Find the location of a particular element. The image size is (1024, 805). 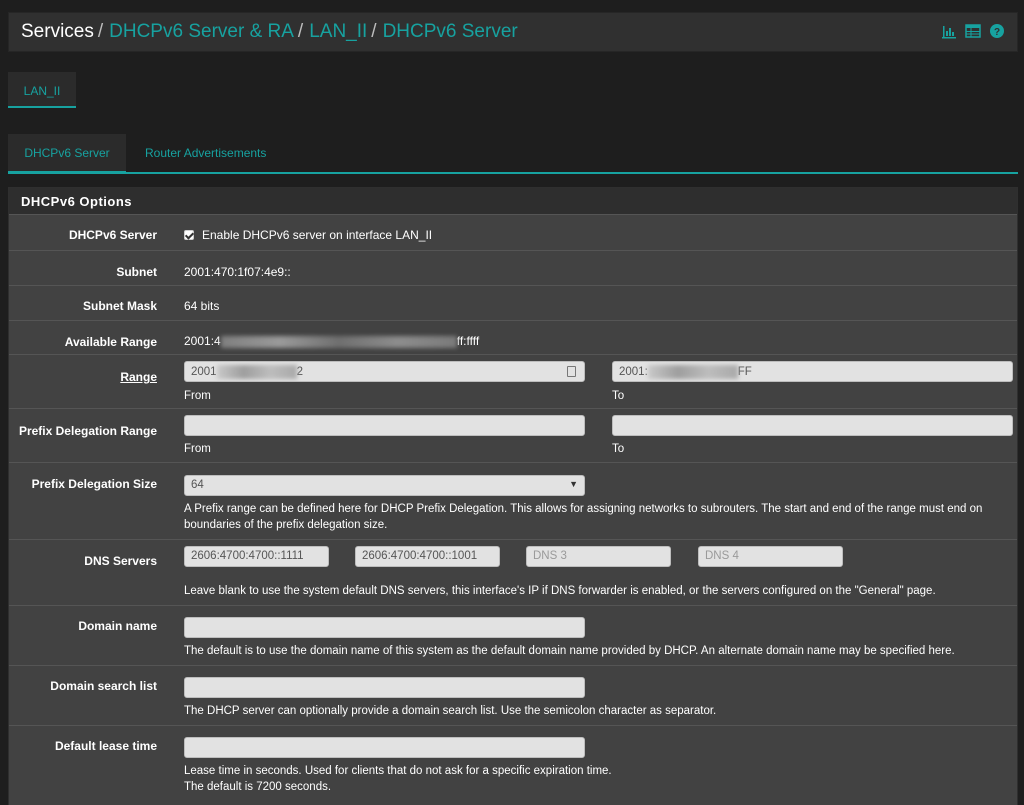

panel-title: DHCPv6 Options is located at coordinates (513, 201).